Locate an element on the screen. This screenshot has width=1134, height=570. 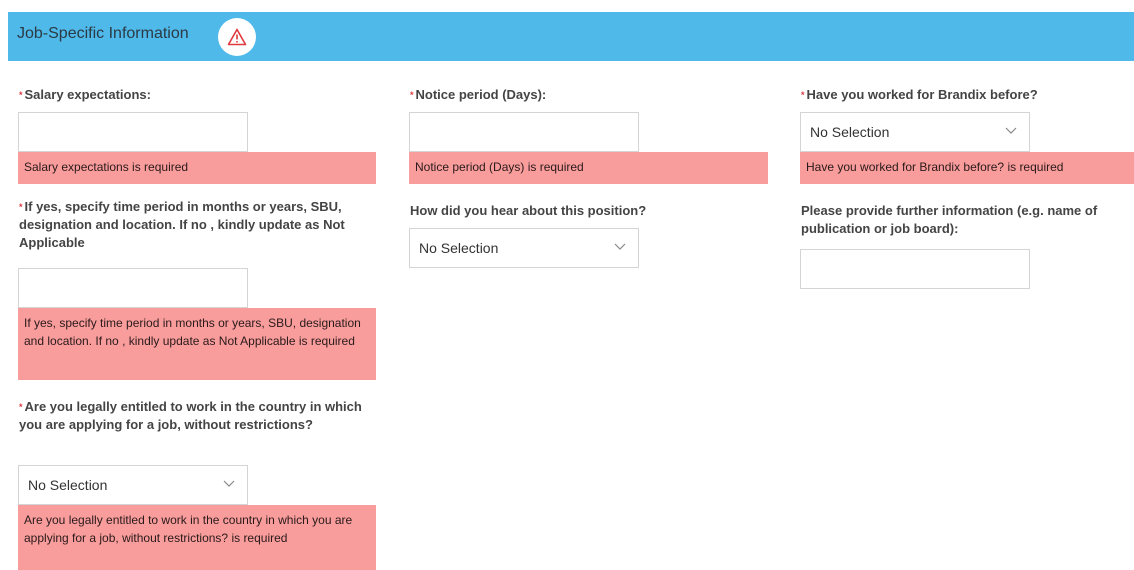
legally-entitled-selected: No Selection is located at coordinates (68, 485).